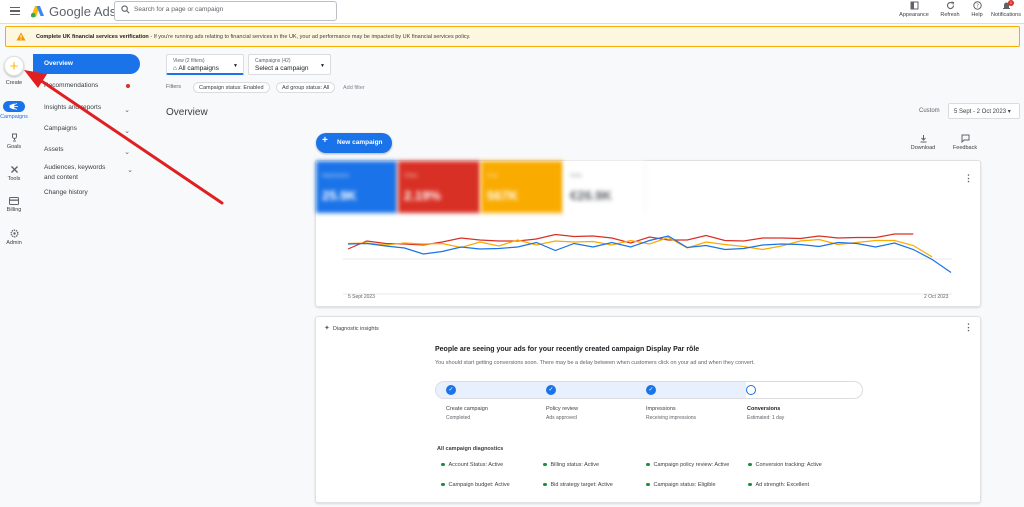 This screenshot has width=1024, height=507. What do you see at coordinates (578, 485) in the screenshot?
I see `diagnostic-item: Bid strategy target: Active` at bounding box center [578, 485].